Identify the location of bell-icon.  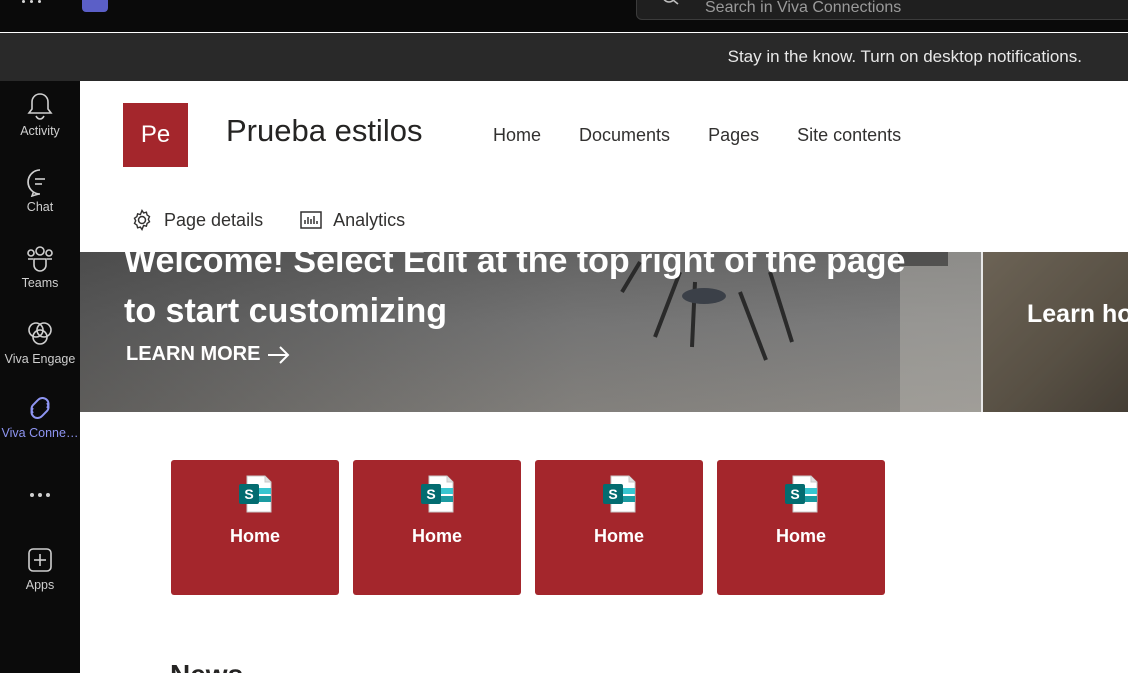
(40, 106).